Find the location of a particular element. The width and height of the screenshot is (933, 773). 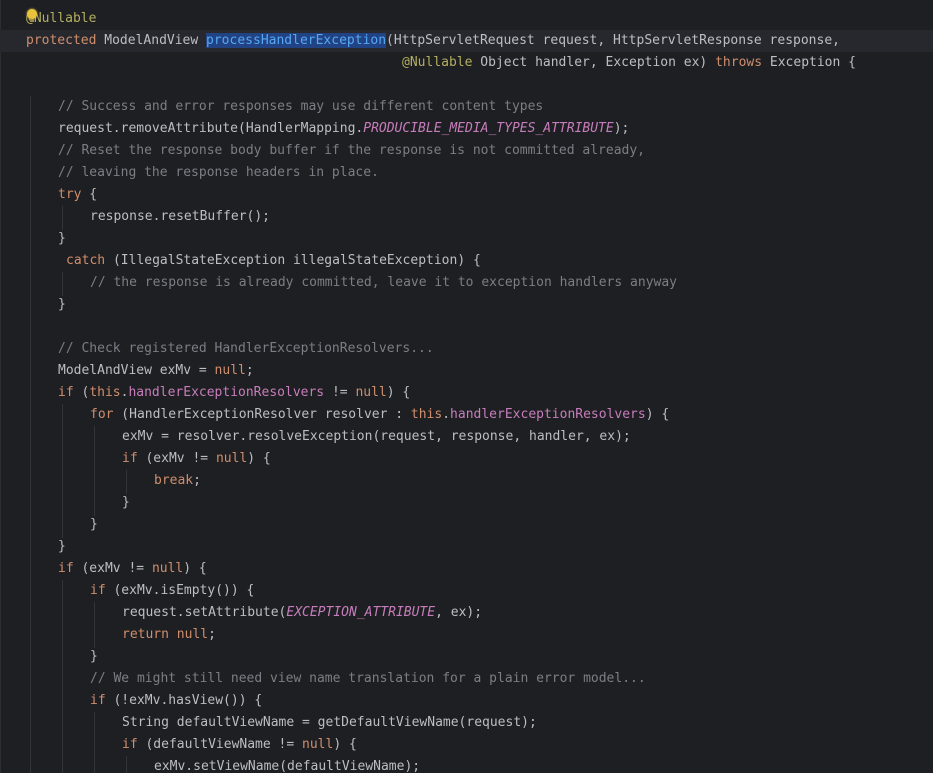

code-token: . is located at coordinates (446, 414).